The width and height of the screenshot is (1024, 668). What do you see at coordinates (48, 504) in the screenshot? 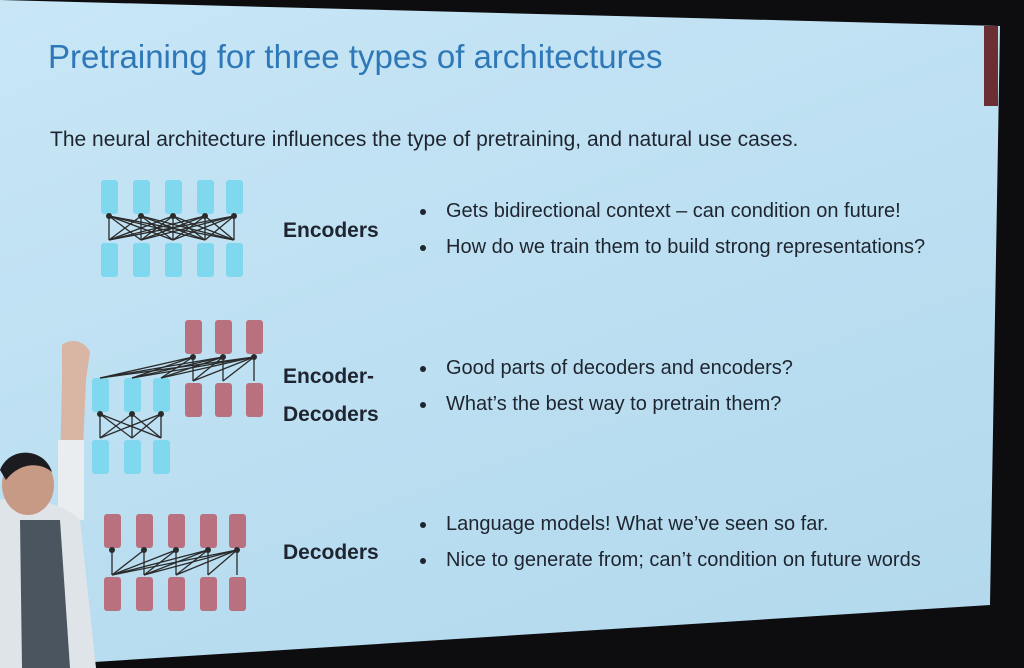
I see `presenter-figure` at bounding box center [48, 504].